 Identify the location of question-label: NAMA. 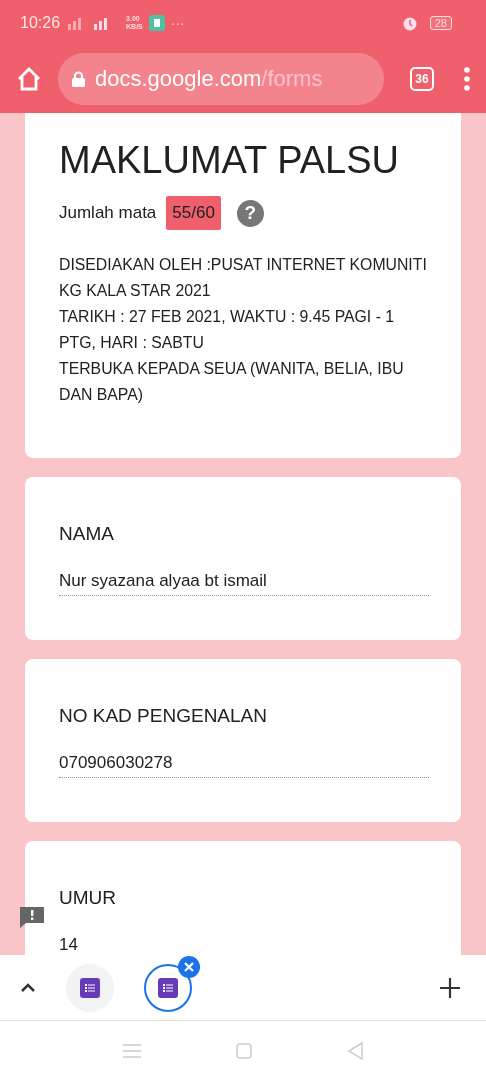
(87, 534).